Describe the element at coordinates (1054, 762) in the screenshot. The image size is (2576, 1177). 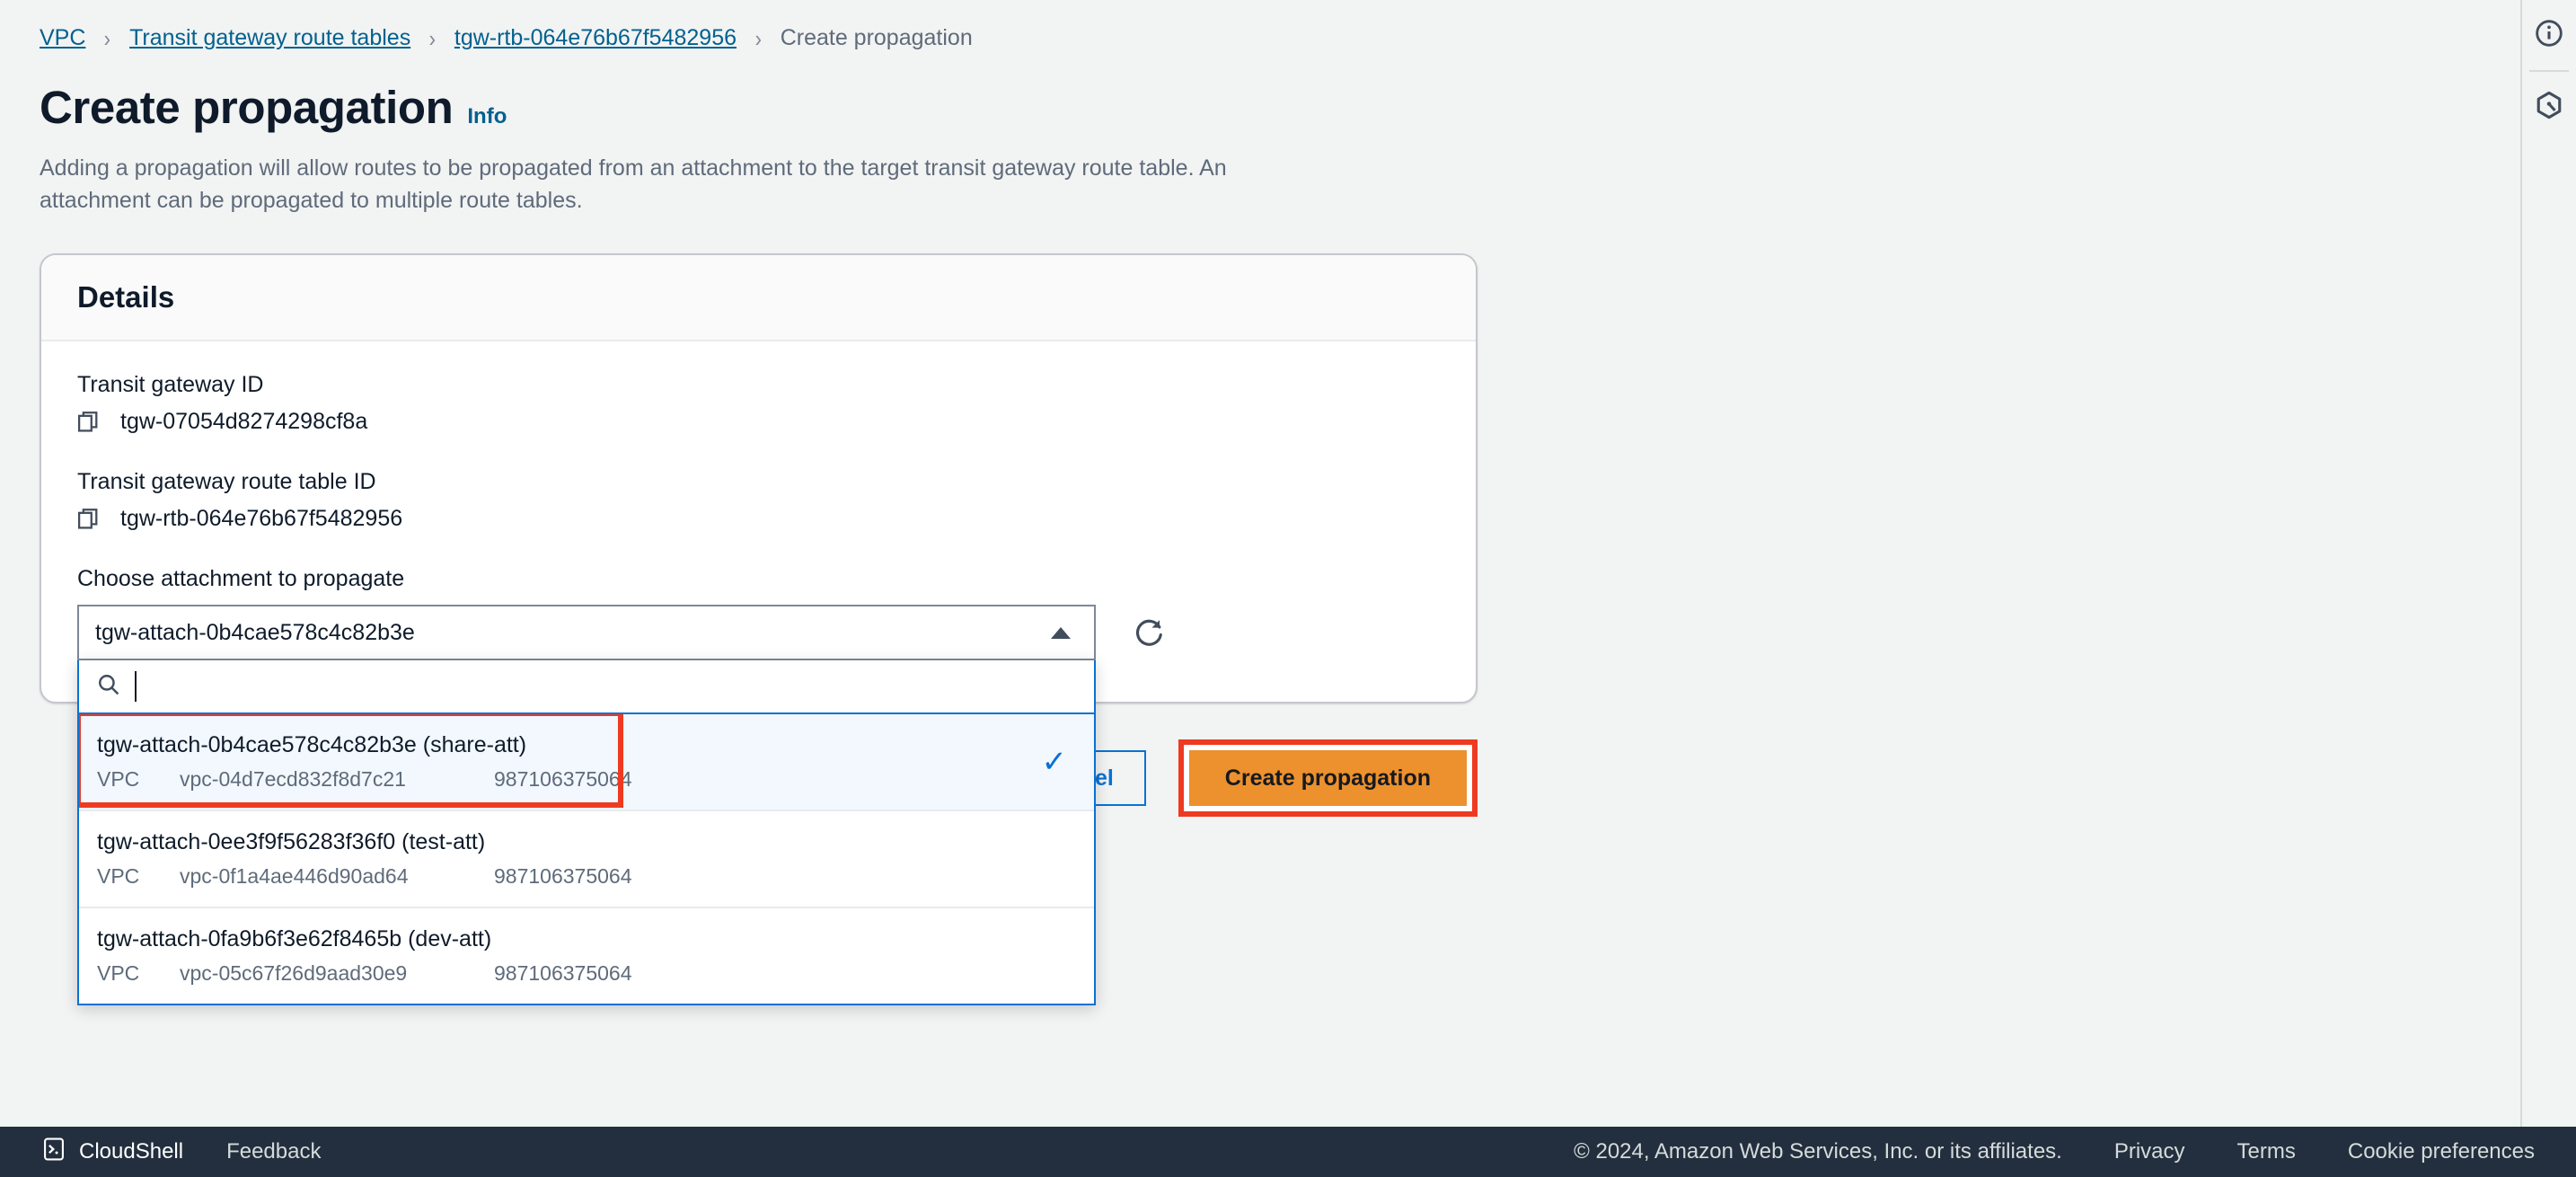
I see `check-icon: ✓` at that location.